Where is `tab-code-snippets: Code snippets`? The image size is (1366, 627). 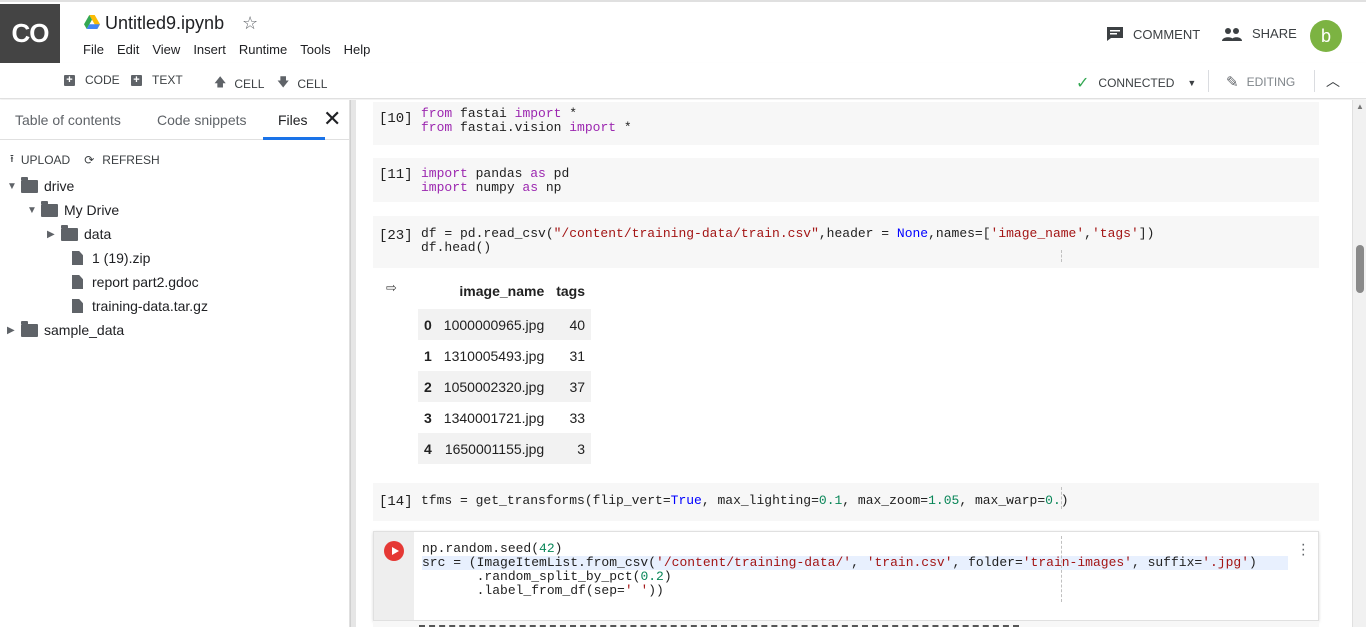 tab-code-snippets: Code snippets is located at coordinates (202, 120).